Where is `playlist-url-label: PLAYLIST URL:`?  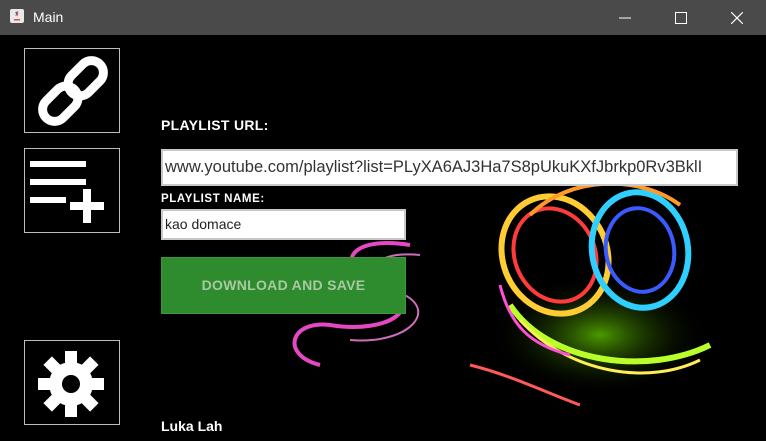 playlist-url-label: PLAYLIST URL: is located at coordinates (215, 125).